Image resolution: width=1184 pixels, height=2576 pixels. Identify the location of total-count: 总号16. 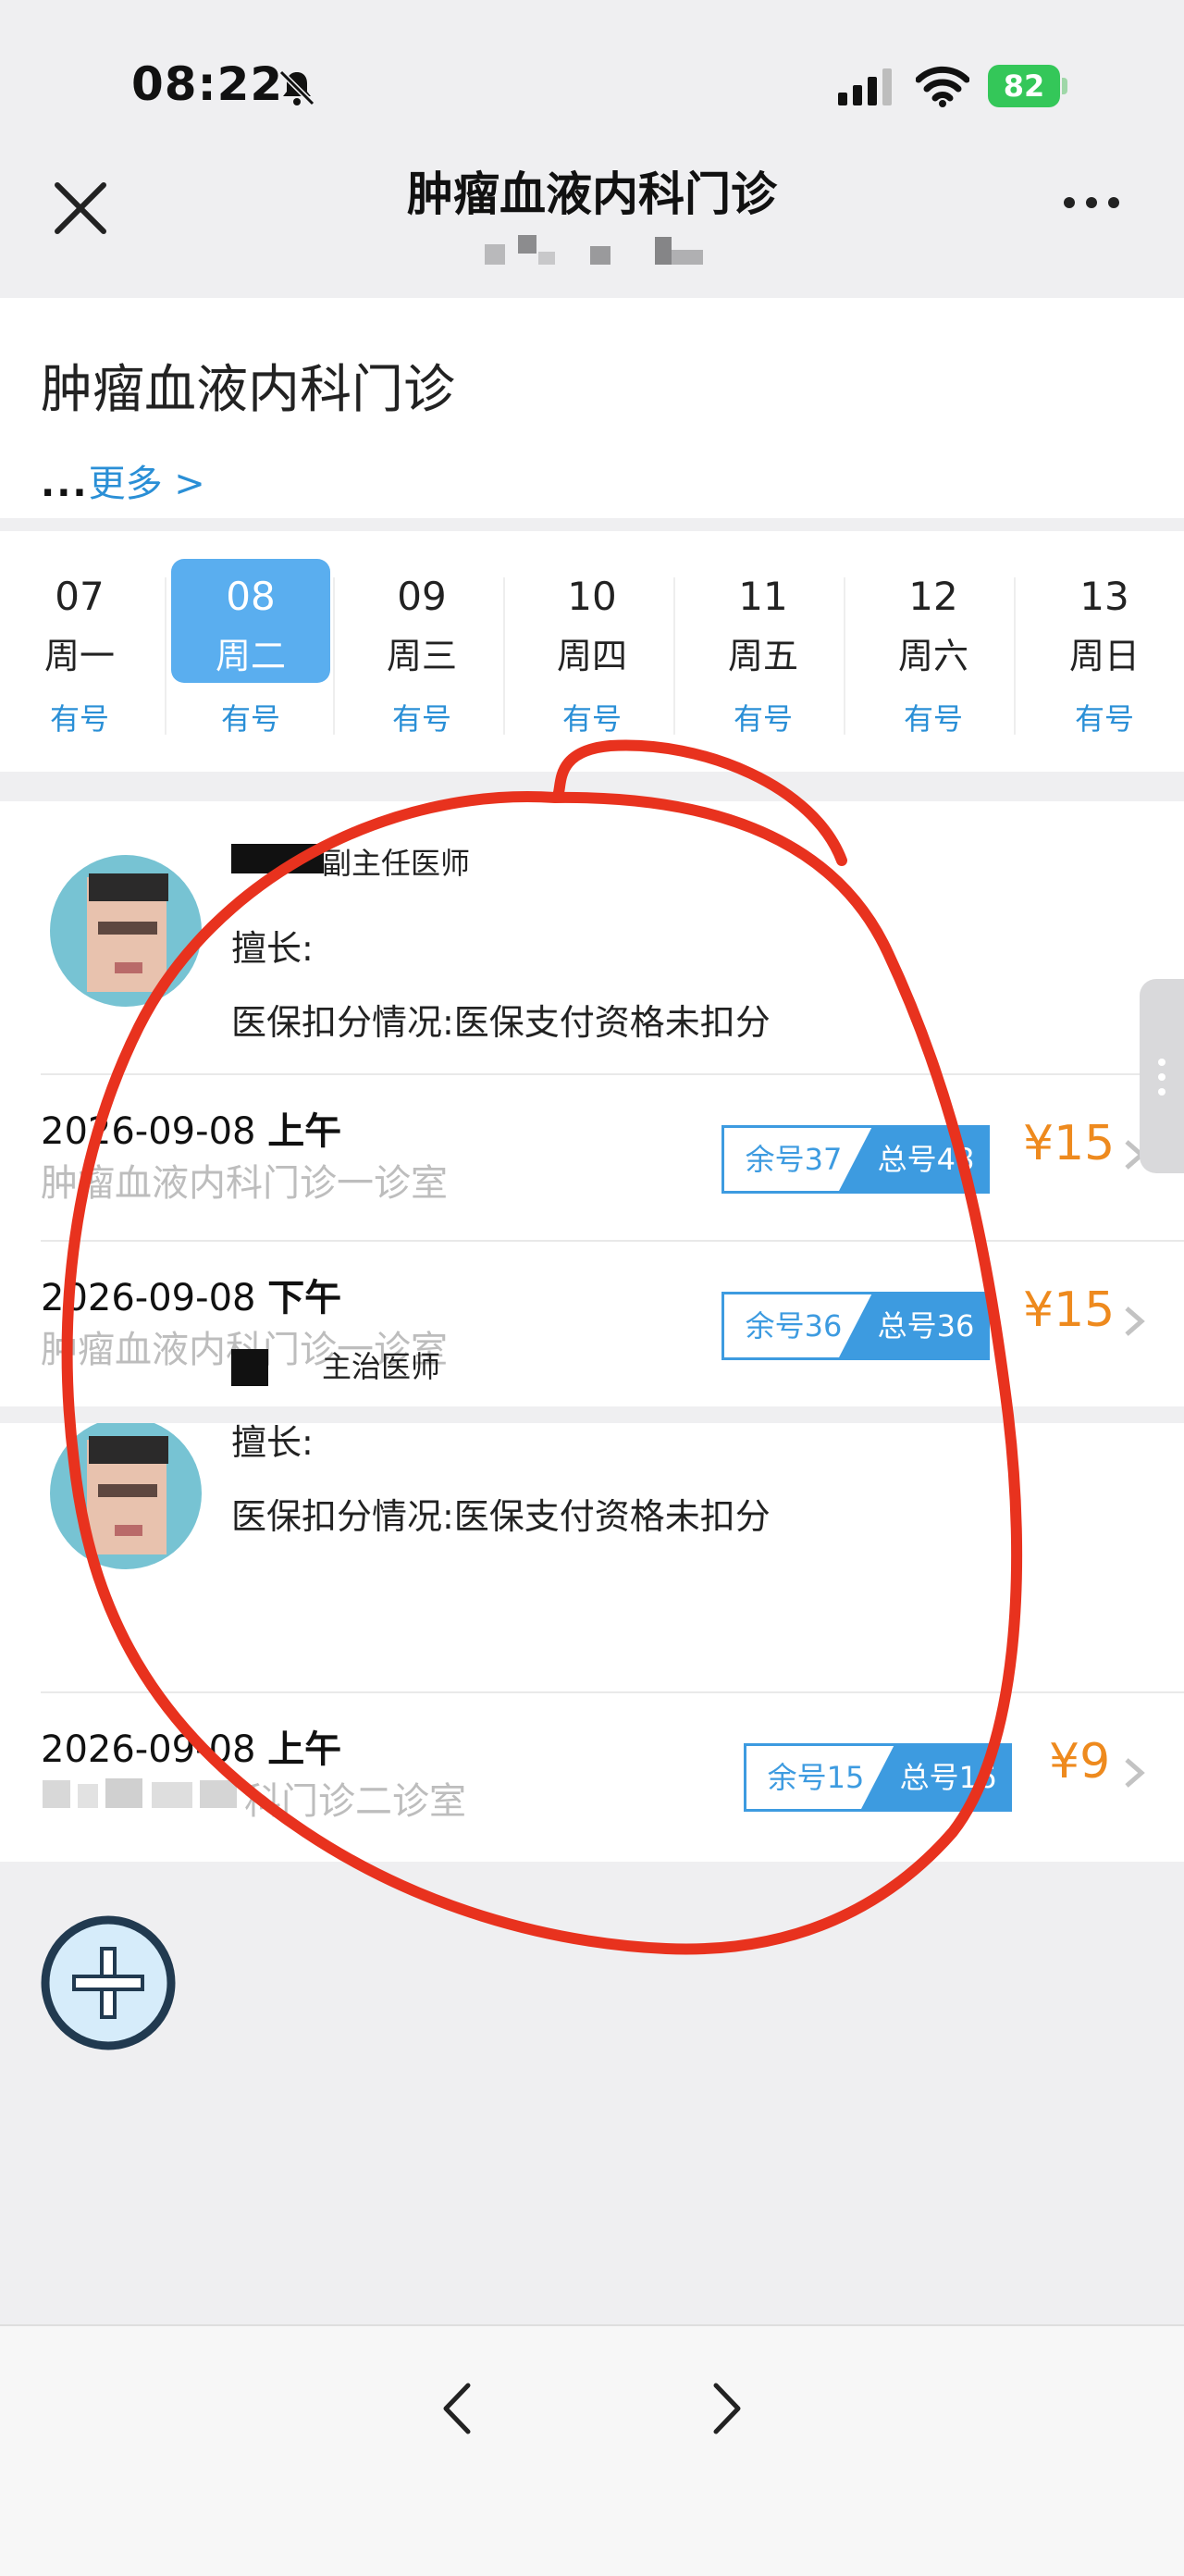
(948, 1778).